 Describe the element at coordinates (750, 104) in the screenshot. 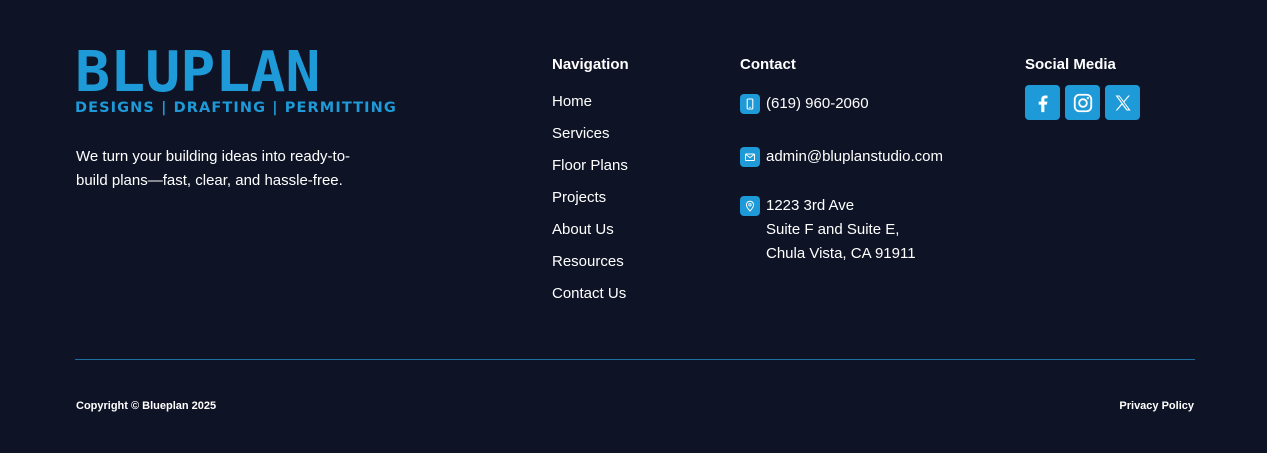

I see `phone-icon` at that location.